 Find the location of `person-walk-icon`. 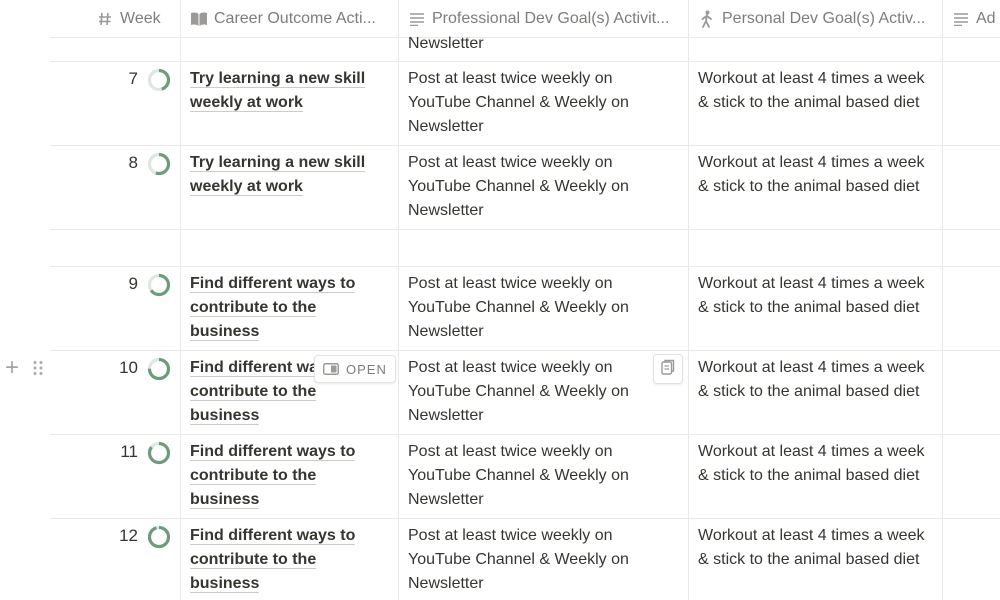

person-walk-icon is located at coordinates (707, 19).